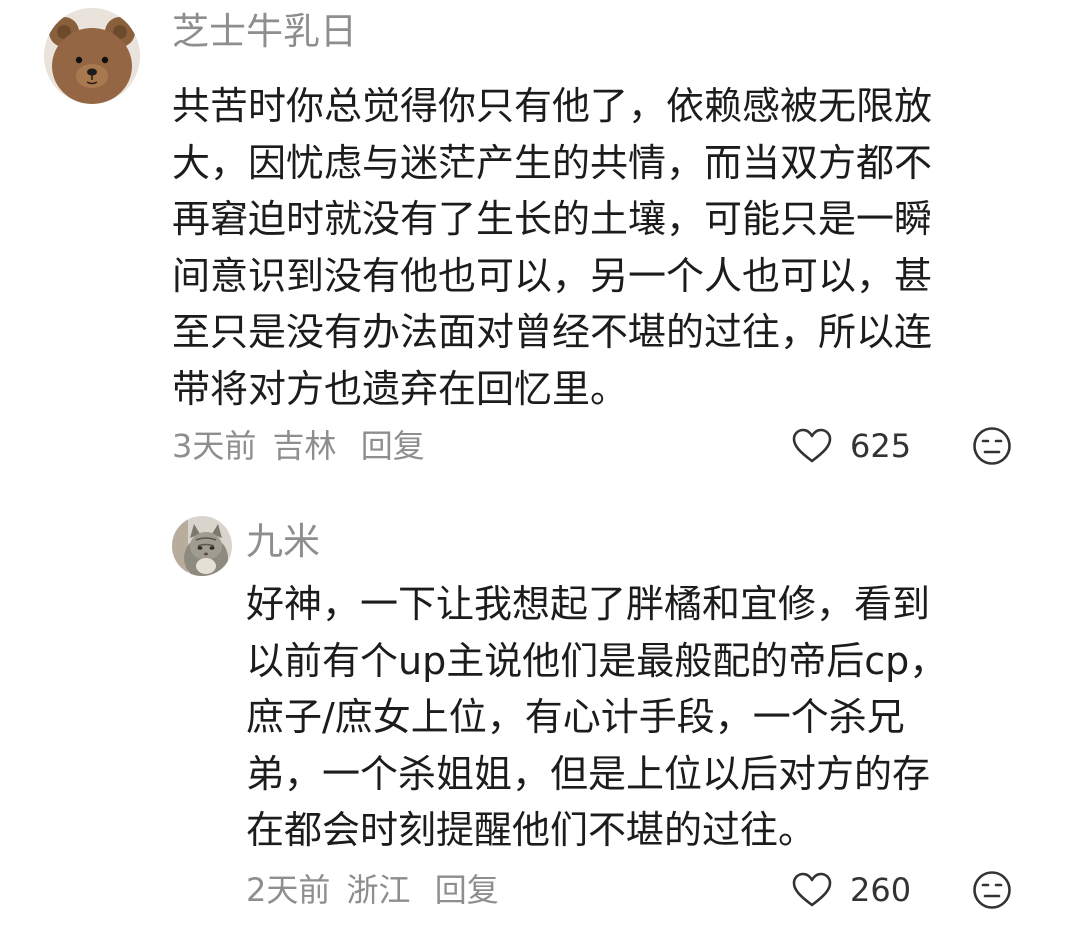 This screenshot has height=926, width=1079. What do you see at coordinates (552, 219) in the screenshot?
I see `comment-text-line: 再窘迫时就没有了生长的土壤，可能只是一瞬` at bounding box center [552, 219].